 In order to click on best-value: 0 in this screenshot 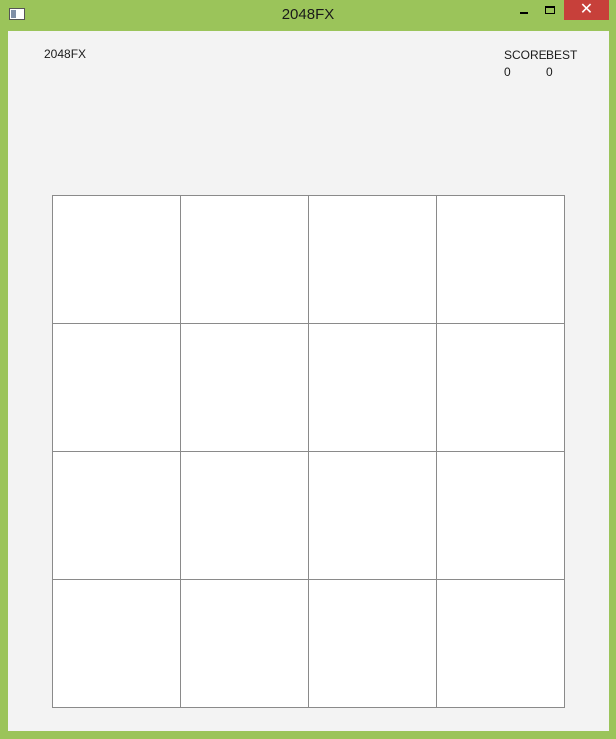, I will do `click(549, 72)`.